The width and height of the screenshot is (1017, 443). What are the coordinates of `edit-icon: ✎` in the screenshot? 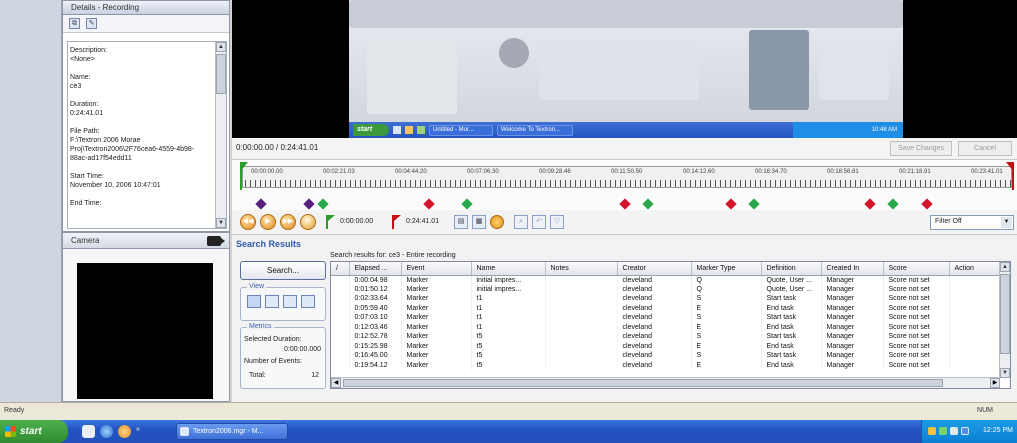 It's located at (91, 23).